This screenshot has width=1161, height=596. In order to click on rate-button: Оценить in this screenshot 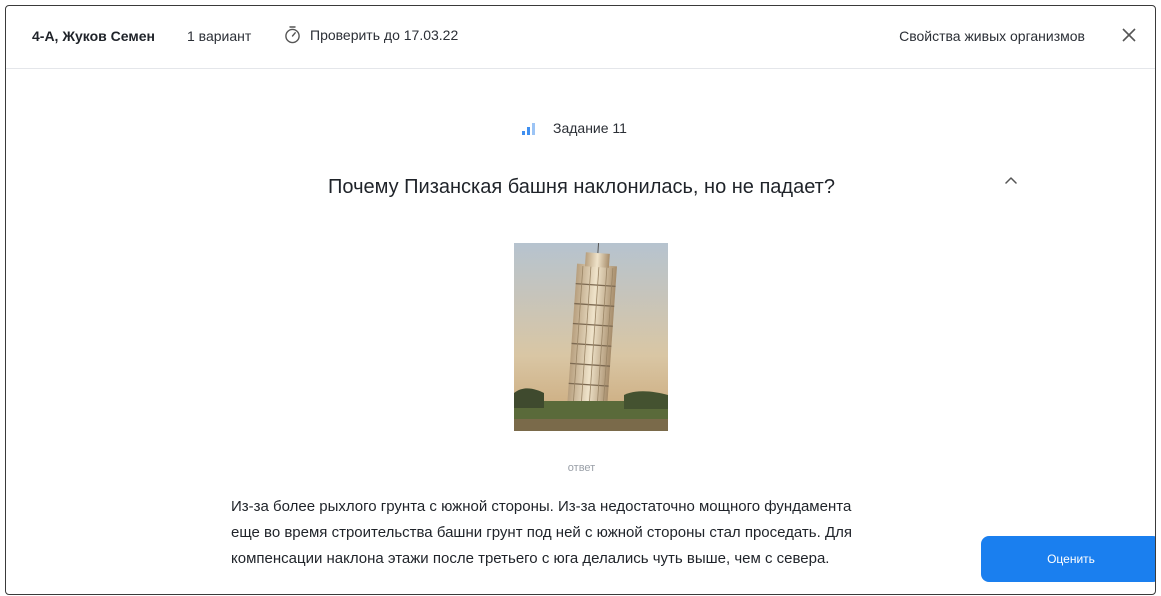, I will do `click(1068, 559)`.